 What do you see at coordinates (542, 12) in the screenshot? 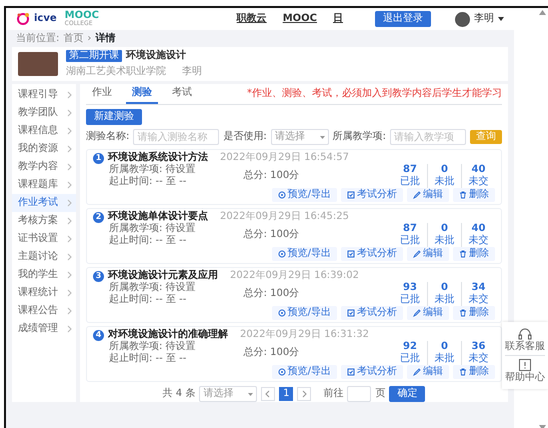
I see `scroll-up-icon` at bounding box center [542, 12].